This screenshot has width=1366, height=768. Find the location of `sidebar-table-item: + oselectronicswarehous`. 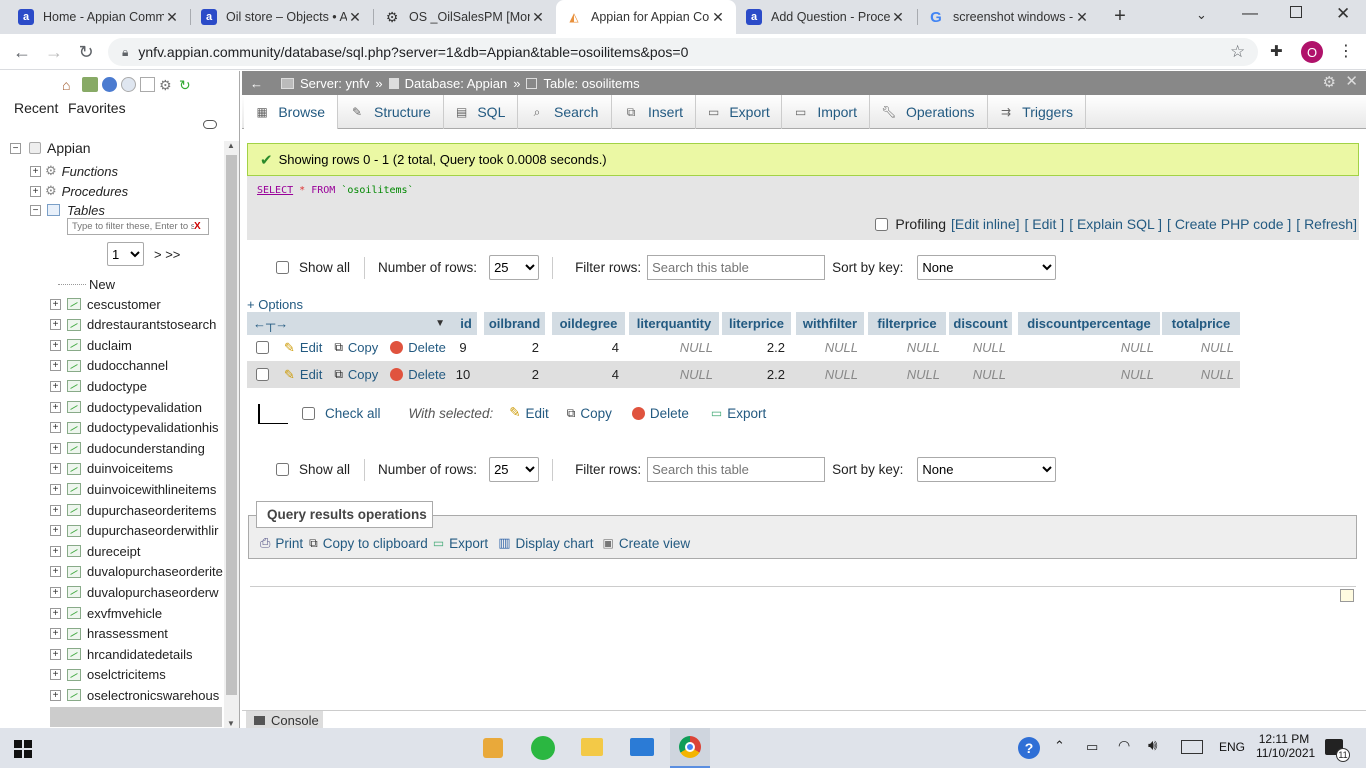

sidebar-table-item: + oselectronicswarehous is located at coordinates (134, 695).